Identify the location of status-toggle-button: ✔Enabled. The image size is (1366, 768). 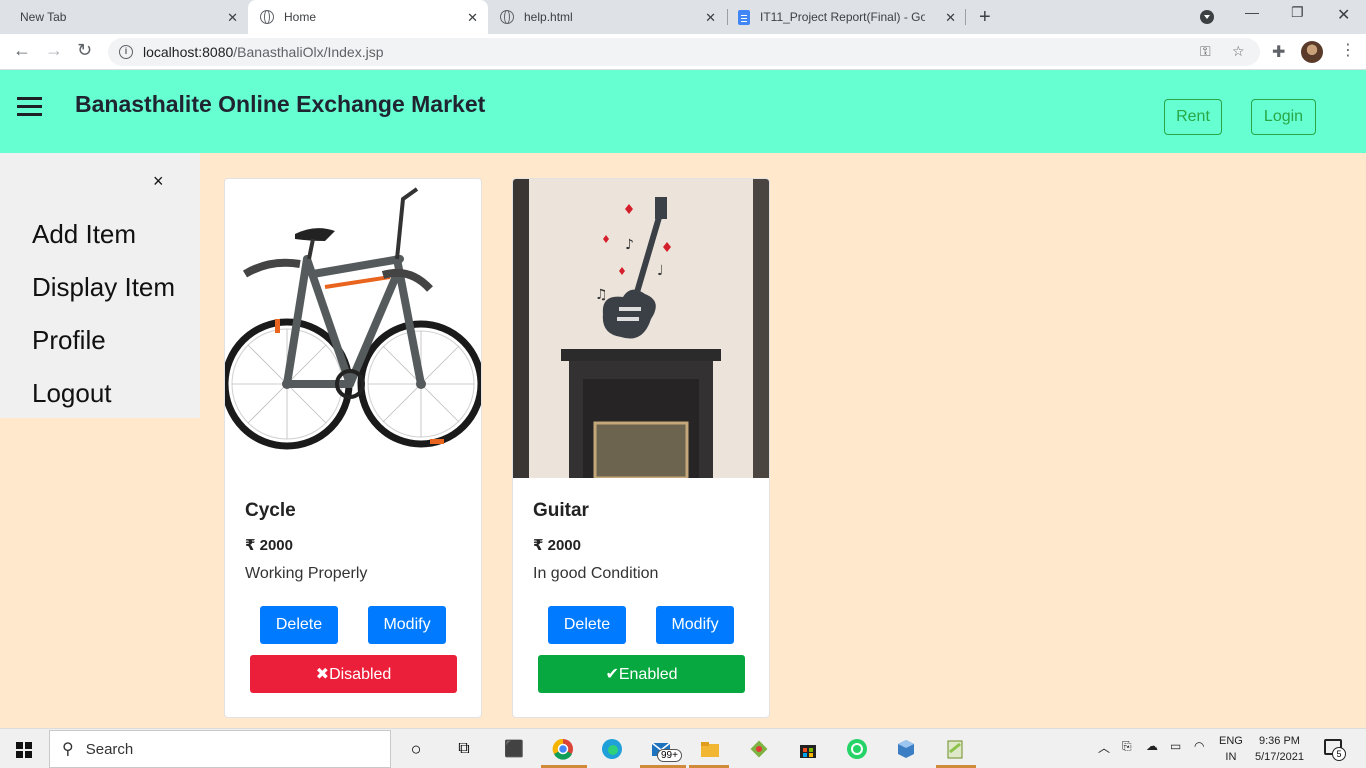
(641, 674).